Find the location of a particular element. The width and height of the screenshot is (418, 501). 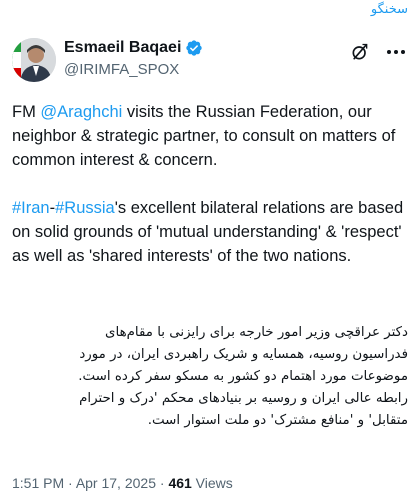

tweet-header: Esmaeil Baqaei @IRIMFA_SPOX is located at coordinates (210, 62).